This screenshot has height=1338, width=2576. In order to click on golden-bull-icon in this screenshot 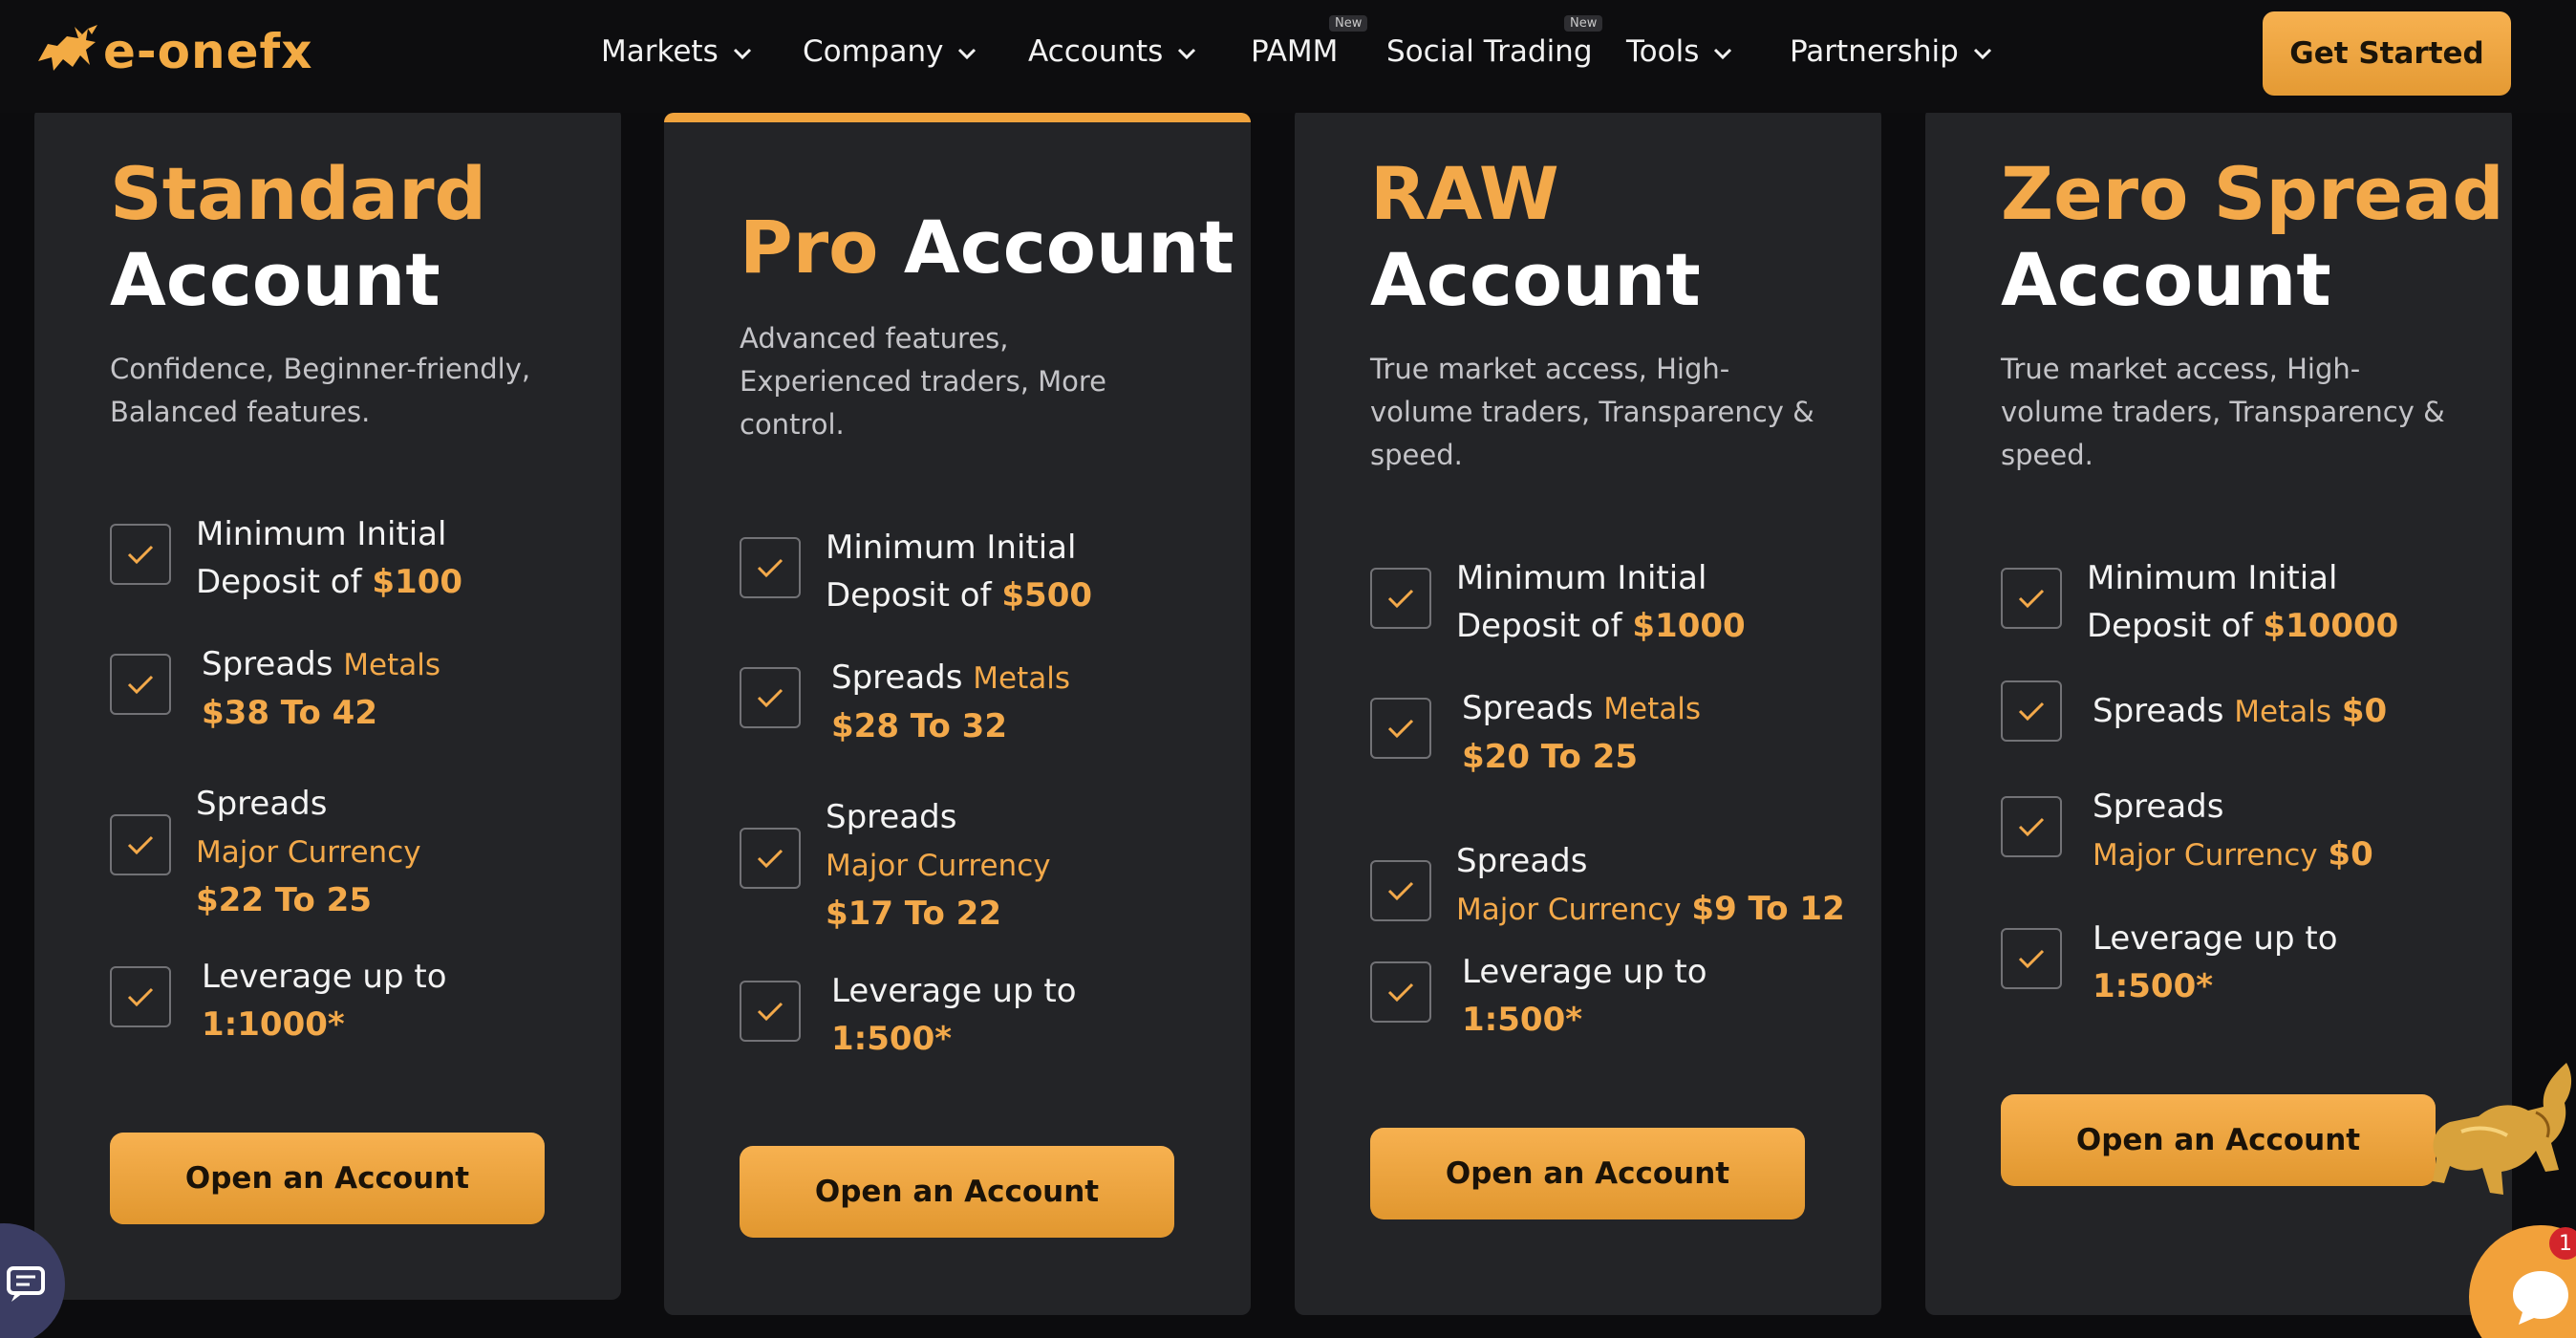, I will do `click(2502, 1129)`.